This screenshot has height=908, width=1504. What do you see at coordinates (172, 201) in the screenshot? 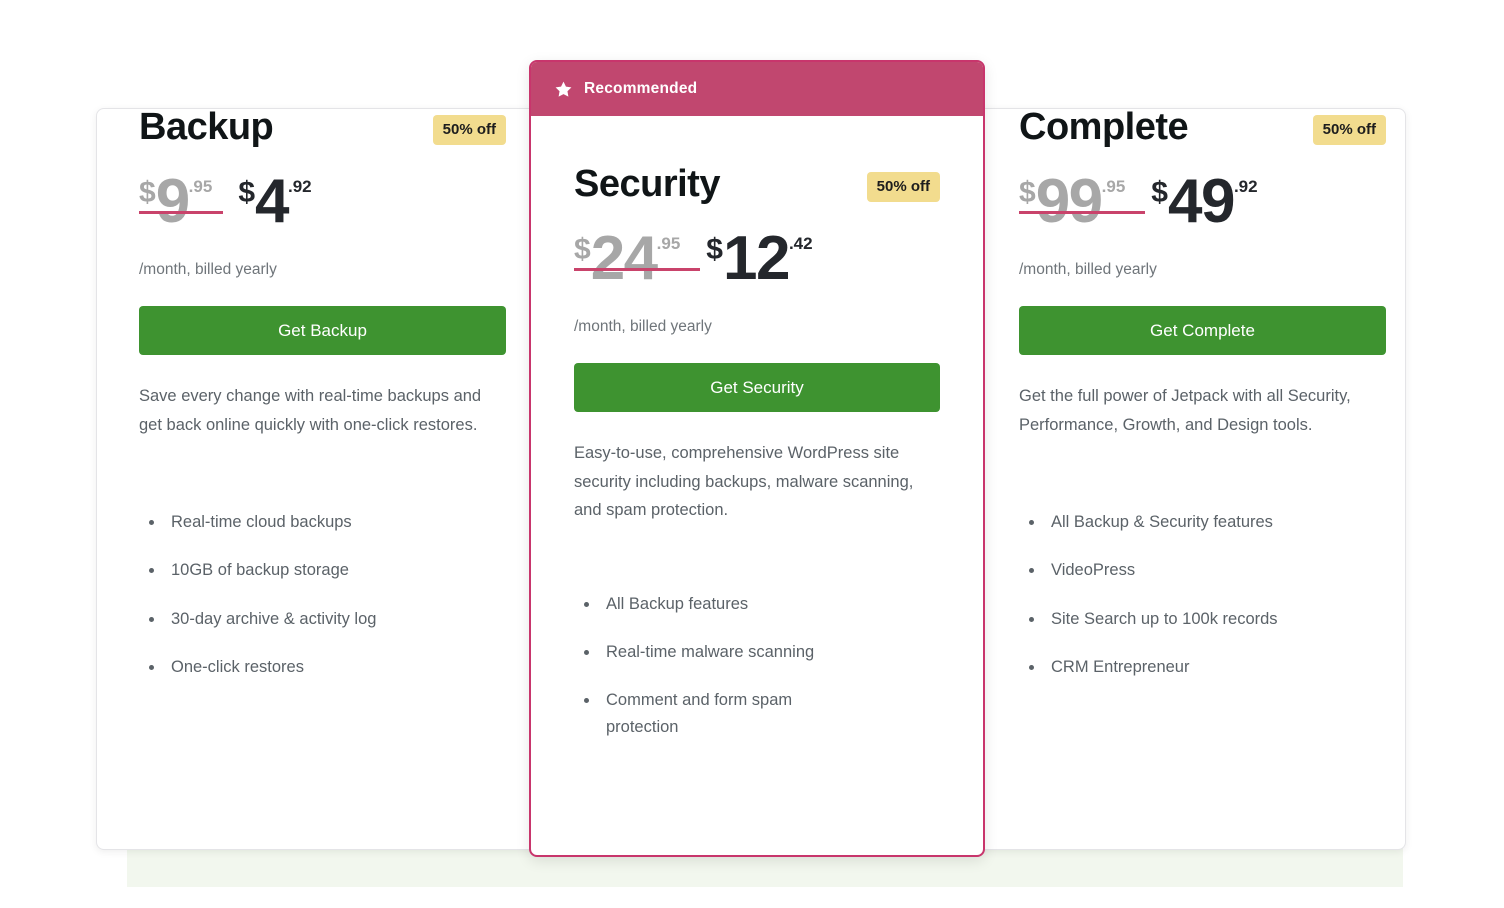
I see `price-integer: 9` at bounding box center [172, 201].